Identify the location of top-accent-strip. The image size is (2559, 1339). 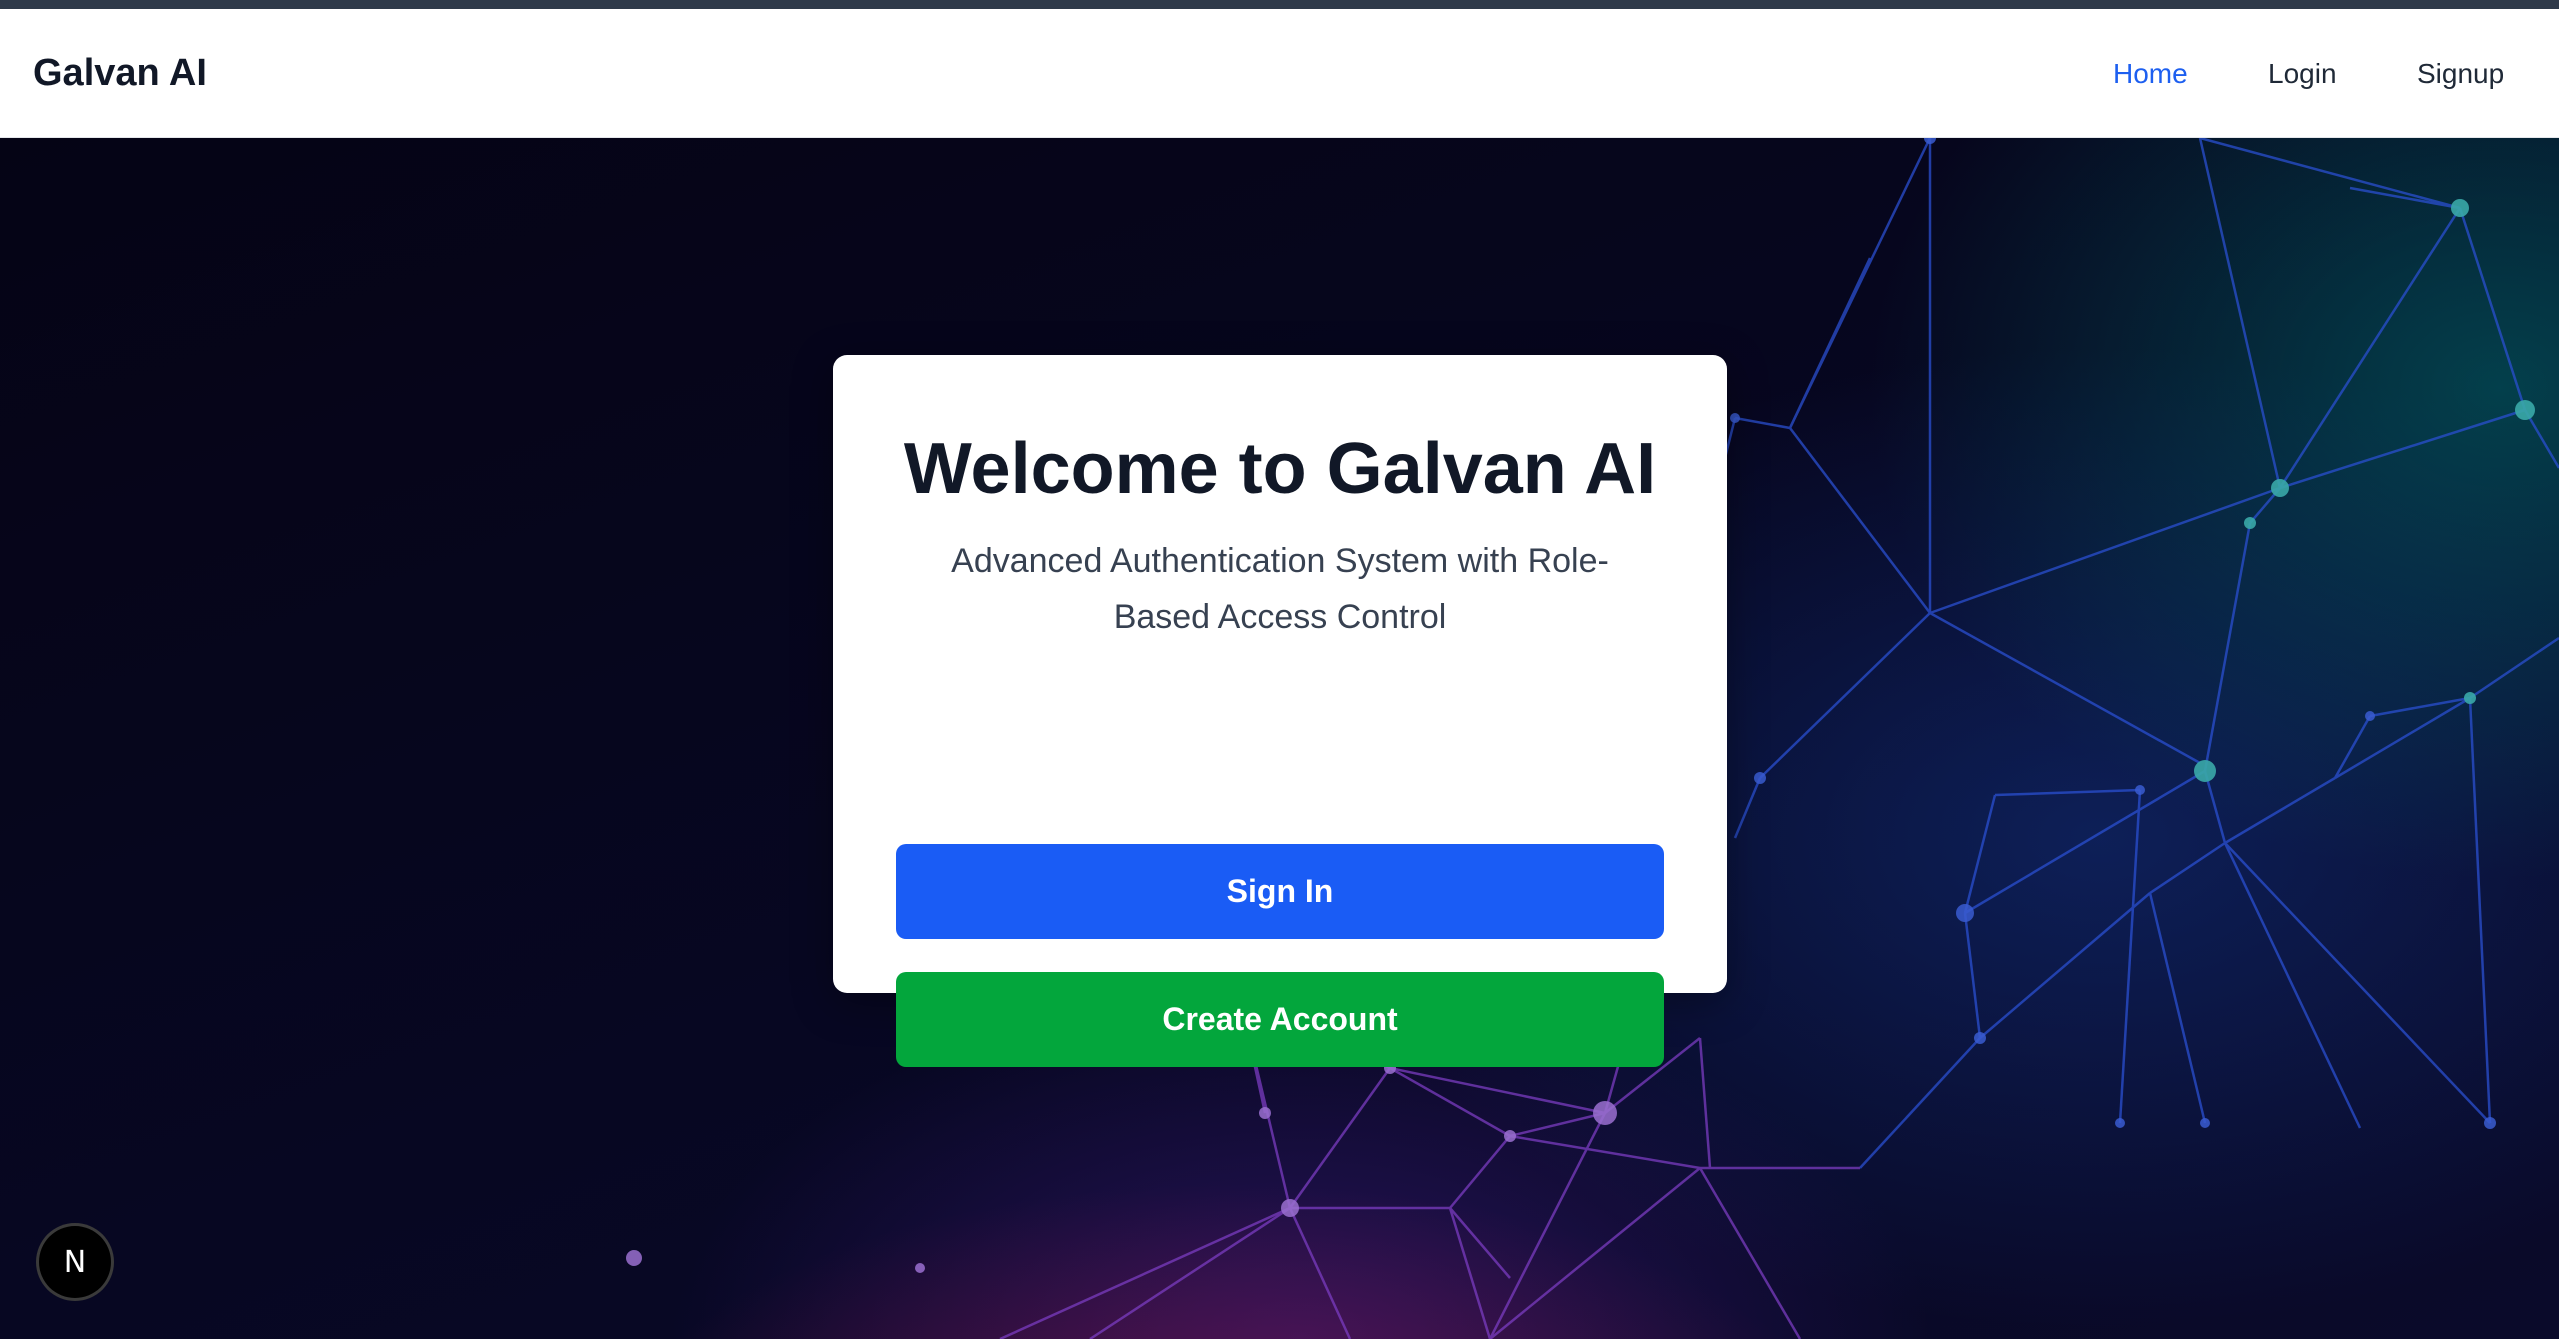
(1279, 4).